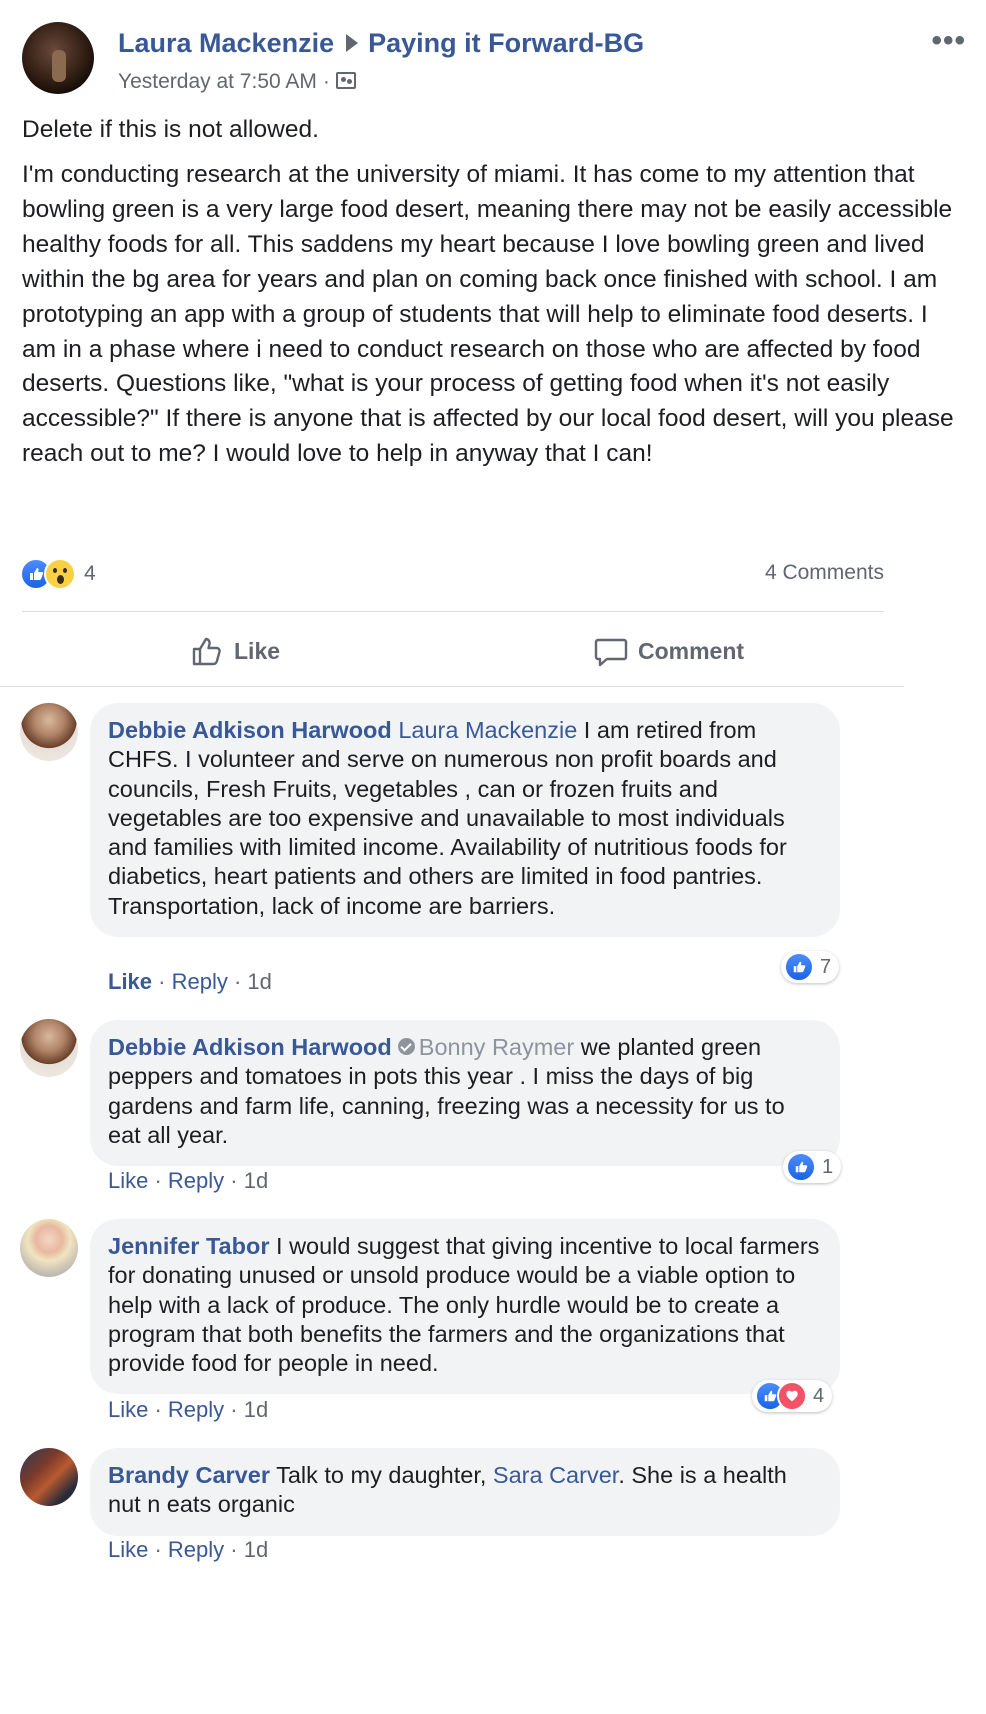 Image resolution: width=986 pixels, height=1714 pixels. What do you see at coordinates (948, 41) in the screenshot?
I see `more-dots-icon: •••` at bounding box center [948, 41].